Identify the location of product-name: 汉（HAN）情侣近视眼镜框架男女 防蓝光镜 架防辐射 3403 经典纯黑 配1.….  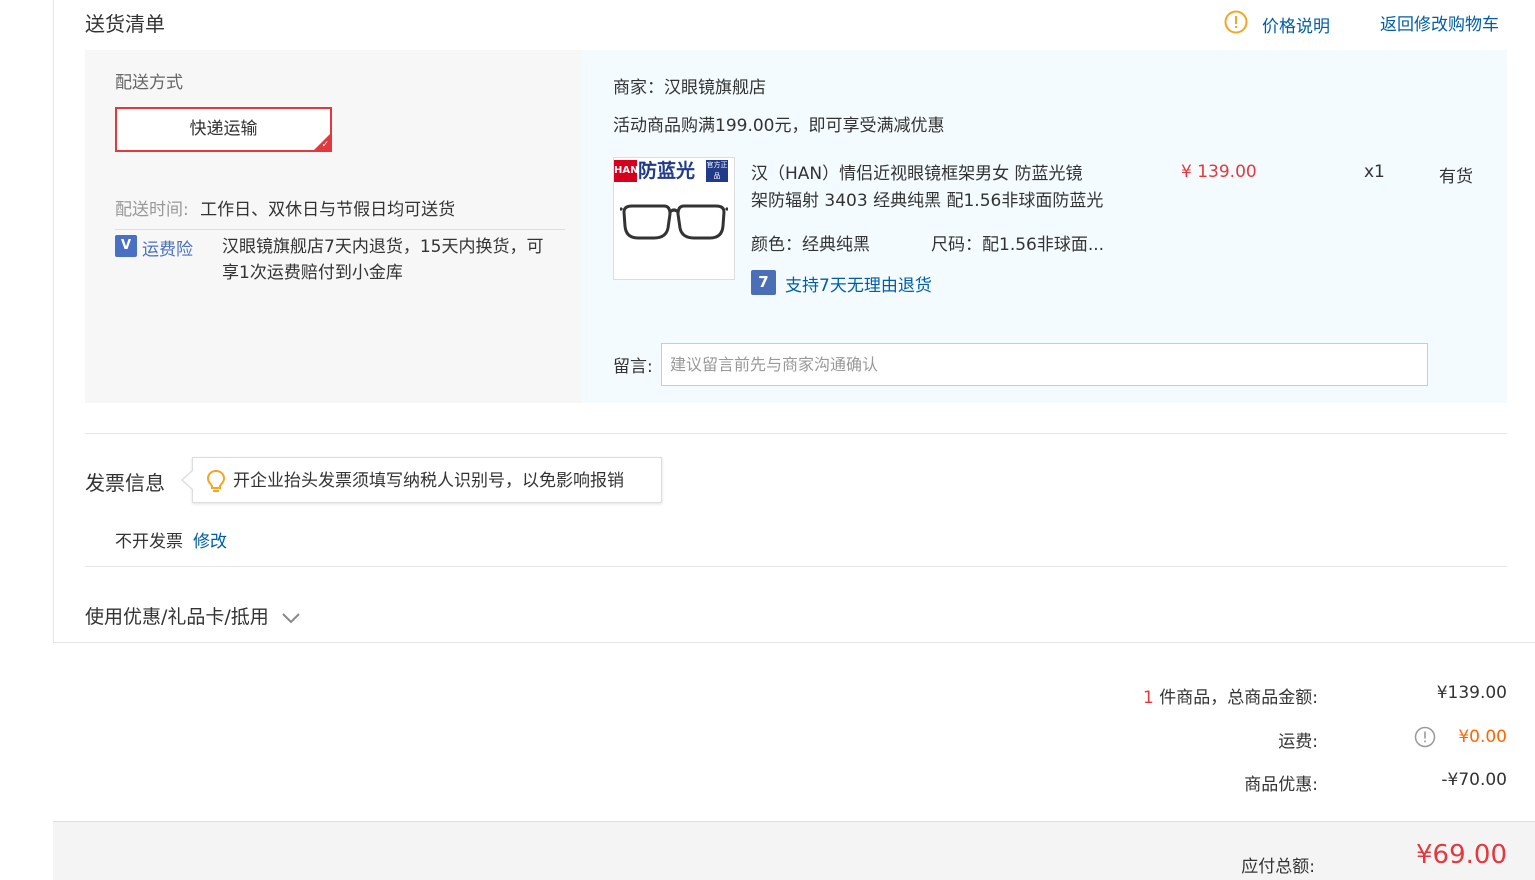
(956, 188).